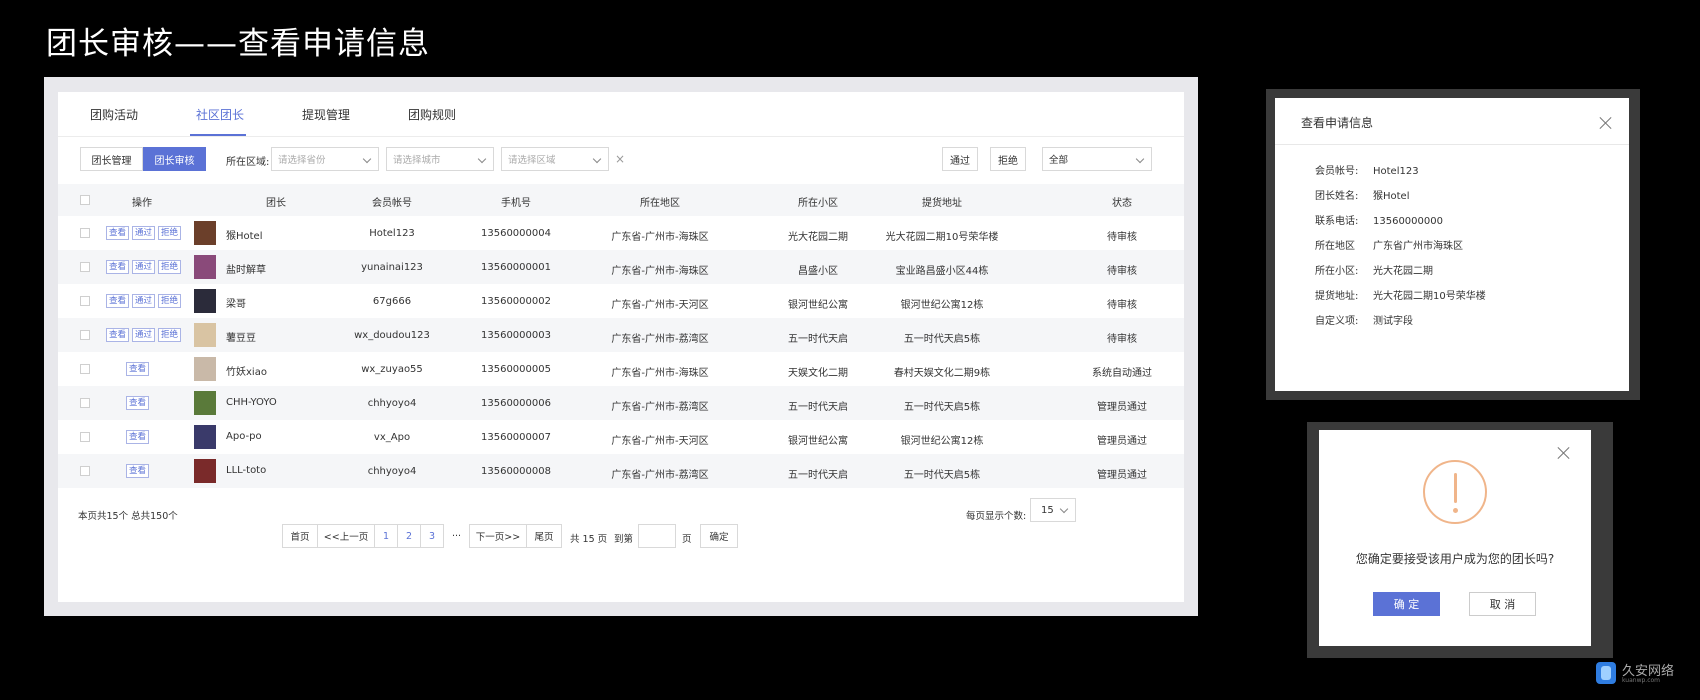 This screenshot has width=1700, height=700. Describe the element at coordinates (392, 203) in the screenshot. I see `col-header: 会员帐号` at that location.